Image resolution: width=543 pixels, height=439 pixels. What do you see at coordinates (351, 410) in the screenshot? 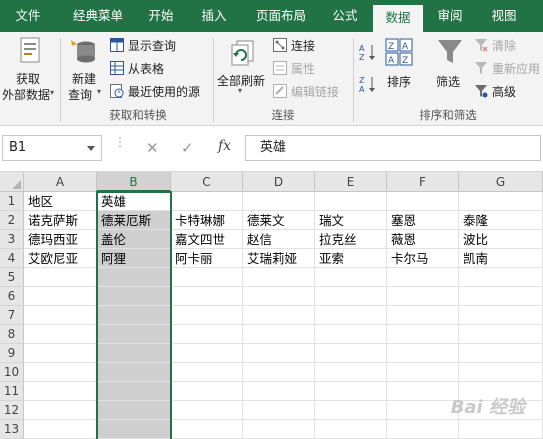
I see `cell-e12` at bounding box center [351, 410].